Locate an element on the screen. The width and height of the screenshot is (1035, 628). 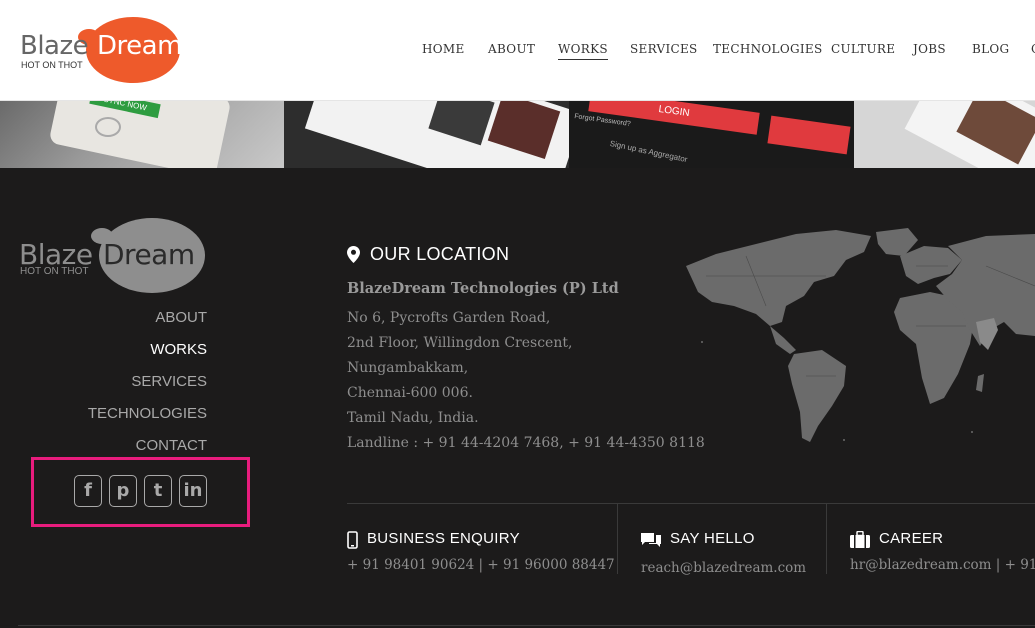
footer-logo: Blaze Dream HOT ON THOT is located at coordinates (114, 256).